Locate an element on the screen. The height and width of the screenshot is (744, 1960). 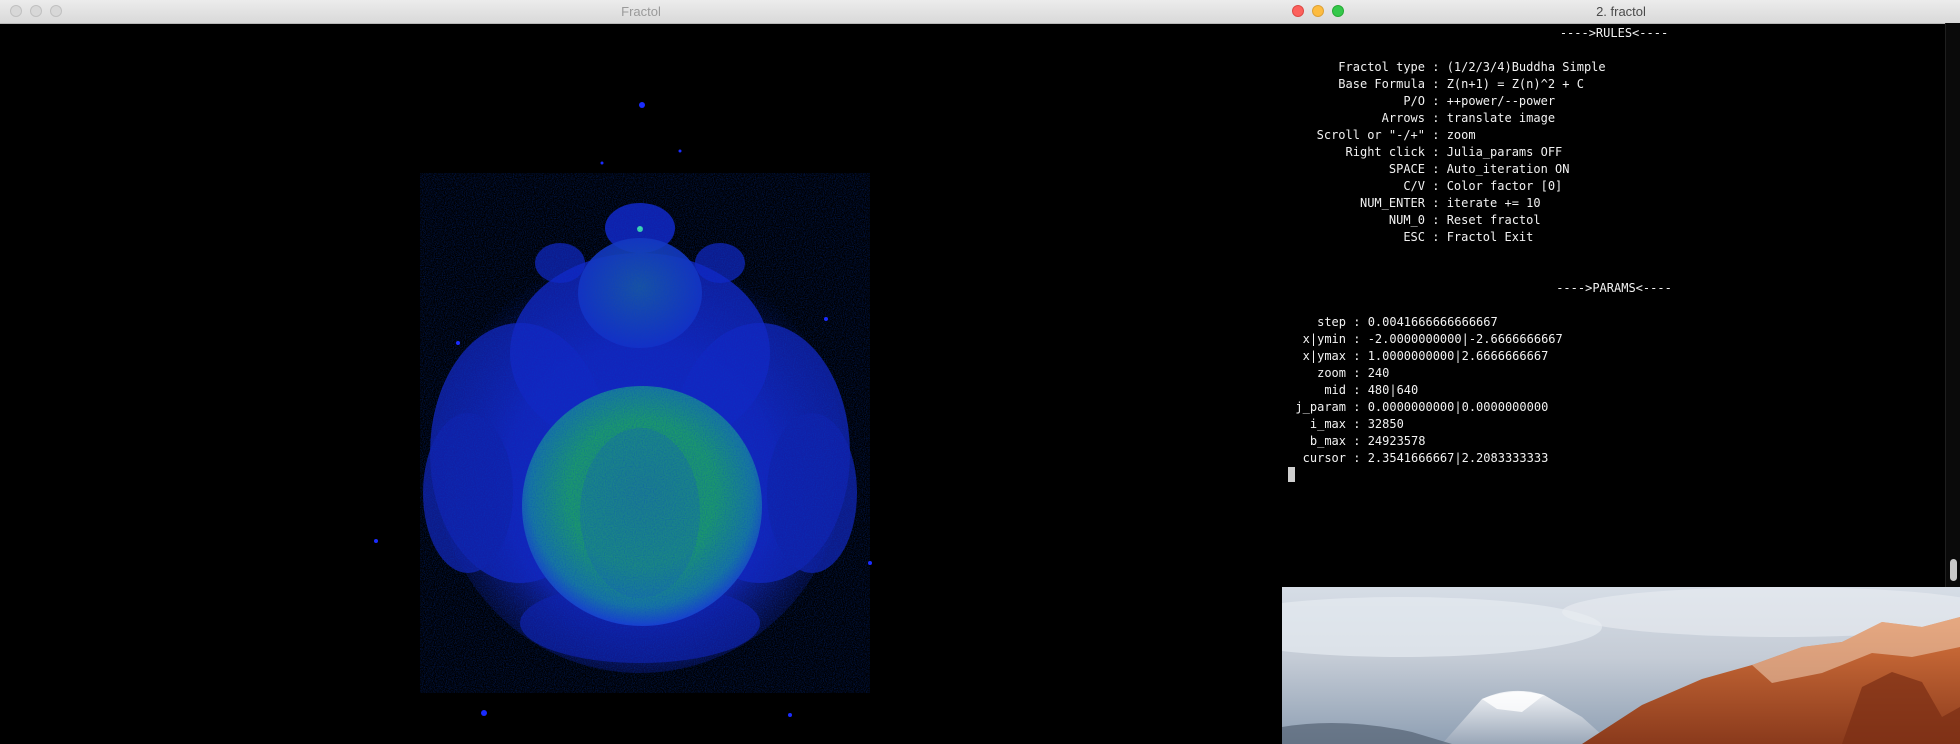
rule-label: NUM_ENTER is located at coordinates (1392, 203).